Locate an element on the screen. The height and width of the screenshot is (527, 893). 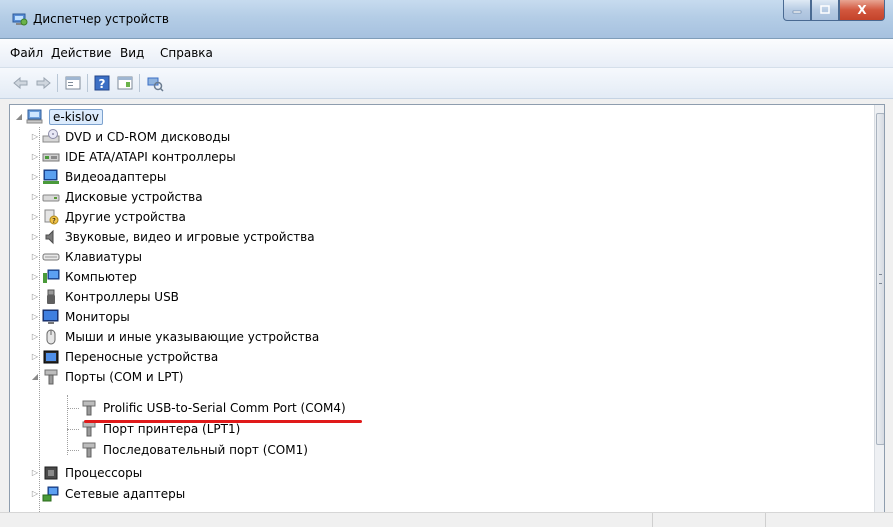
minimize-button is located at coordinates (797, 10).